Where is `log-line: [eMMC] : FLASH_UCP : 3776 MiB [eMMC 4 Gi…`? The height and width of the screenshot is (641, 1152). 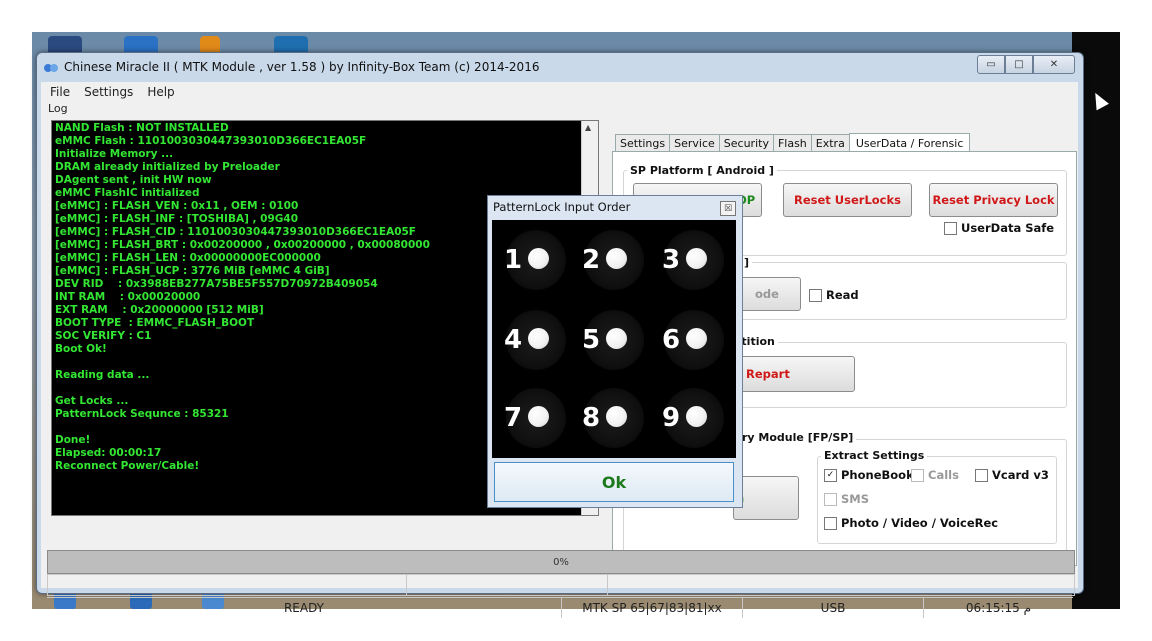
log-line: [eMMC] : FLASH_UCP : 3776 MiB [eMMC 4 Gi… is located at coordinates (192, 271).